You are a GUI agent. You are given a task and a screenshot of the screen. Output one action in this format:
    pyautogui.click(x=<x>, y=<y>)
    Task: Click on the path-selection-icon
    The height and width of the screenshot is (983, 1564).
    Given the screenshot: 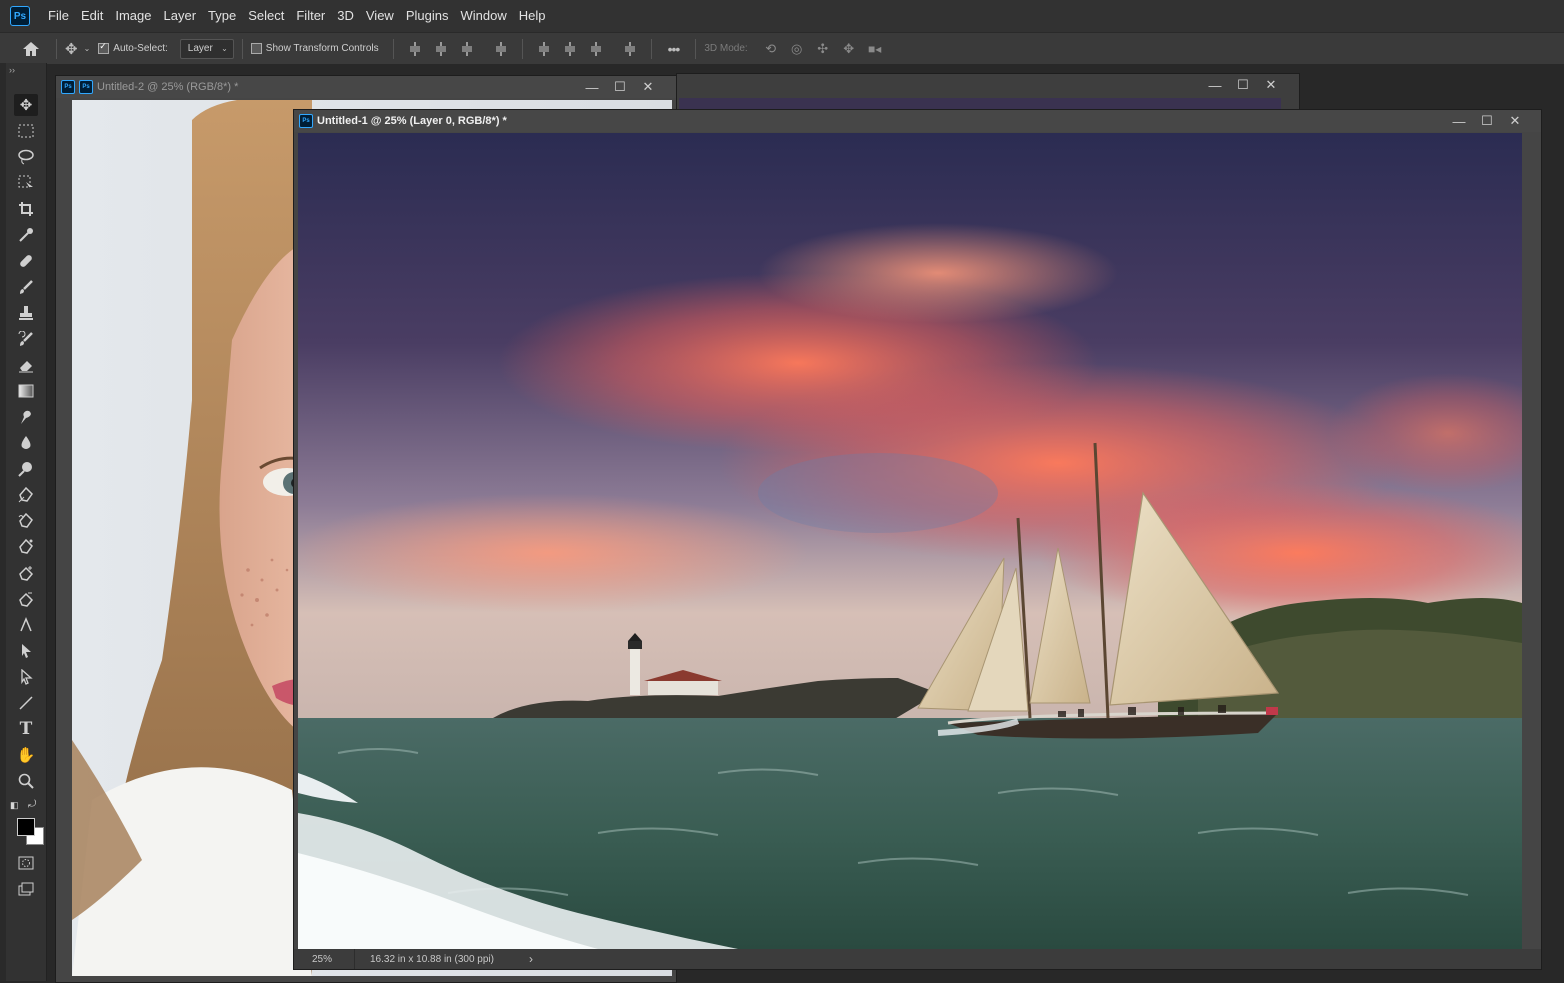 What is the action you would take?
    pyautogui.click(x=26, y=651)
    